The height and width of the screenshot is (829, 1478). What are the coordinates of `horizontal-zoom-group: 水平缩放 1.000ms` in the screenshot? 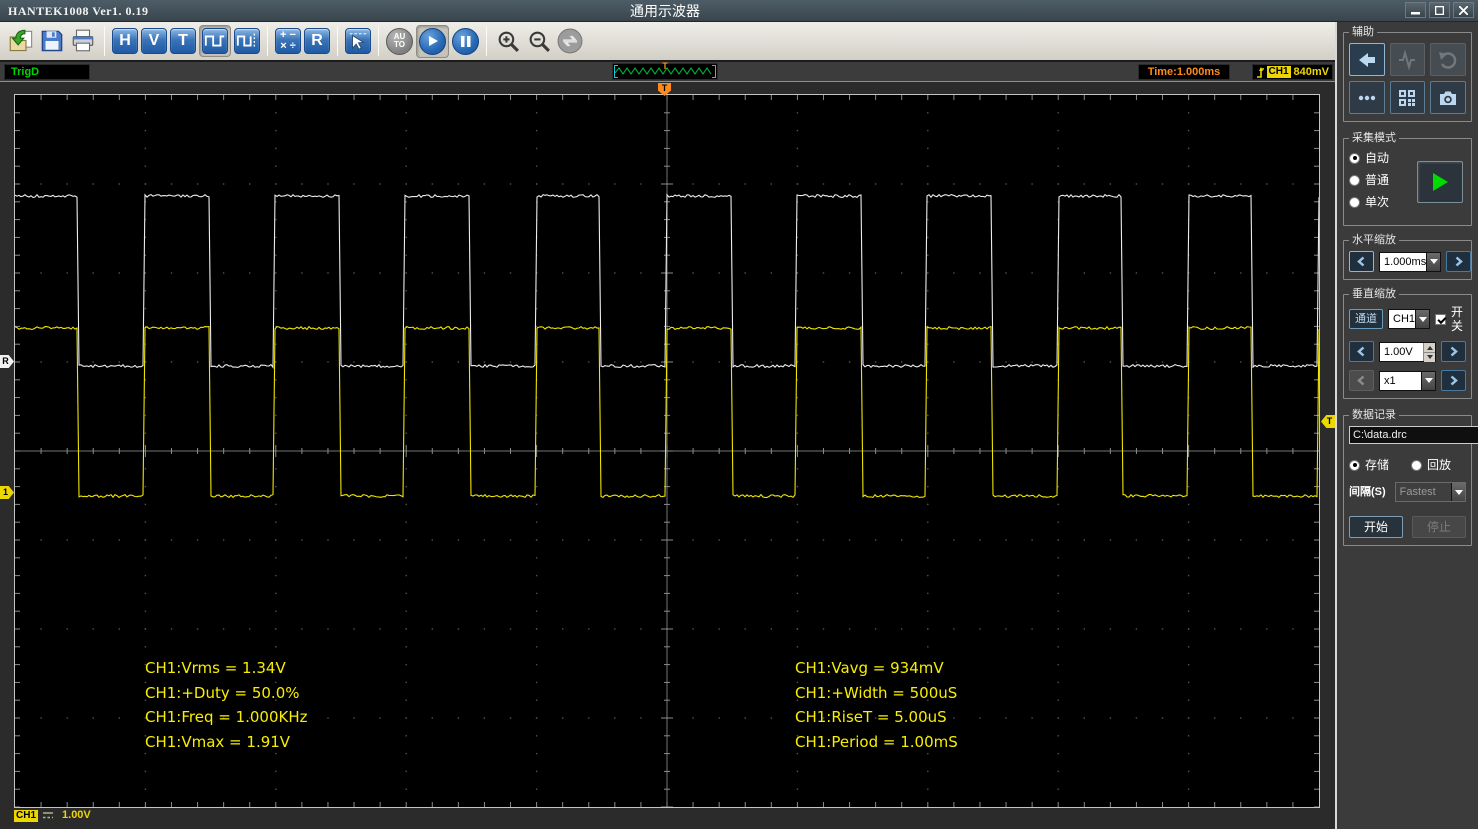 It's located at (1407, 257).